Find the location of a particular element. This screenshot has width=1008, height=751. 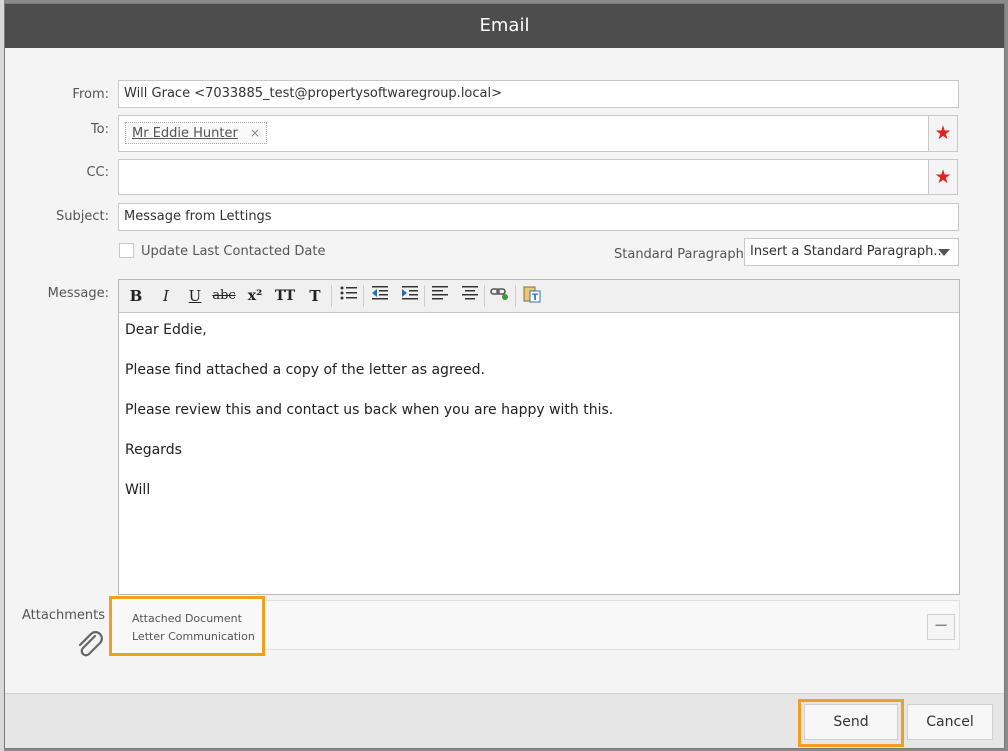

align-left-icon is located at coordinates (440, 296).